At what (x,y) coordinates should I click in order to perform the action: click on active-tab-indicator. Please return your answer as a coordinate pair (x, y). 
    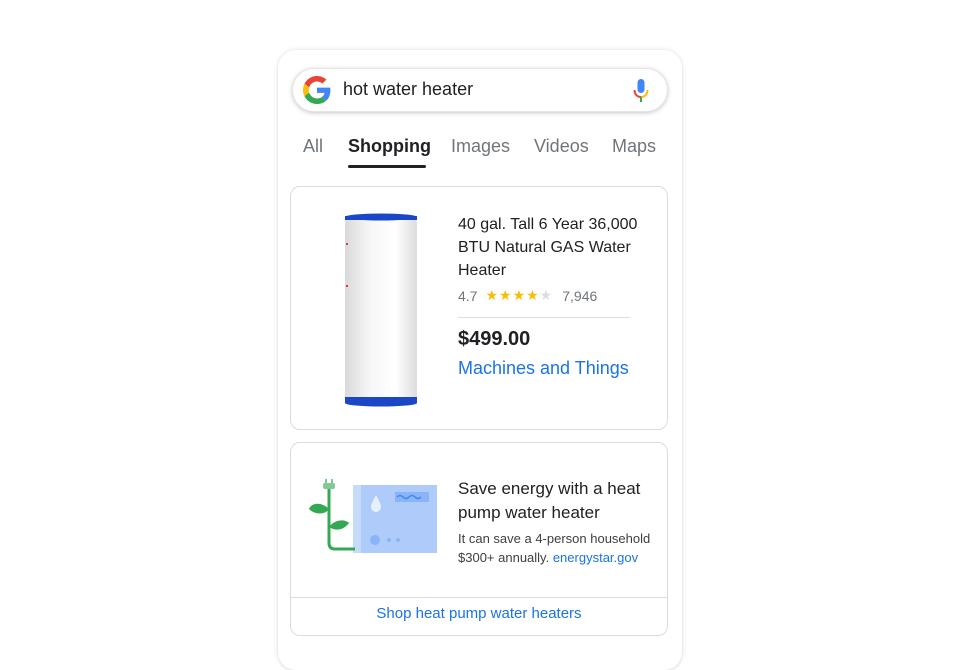
    Looking at the image, I should click on (387, 166).